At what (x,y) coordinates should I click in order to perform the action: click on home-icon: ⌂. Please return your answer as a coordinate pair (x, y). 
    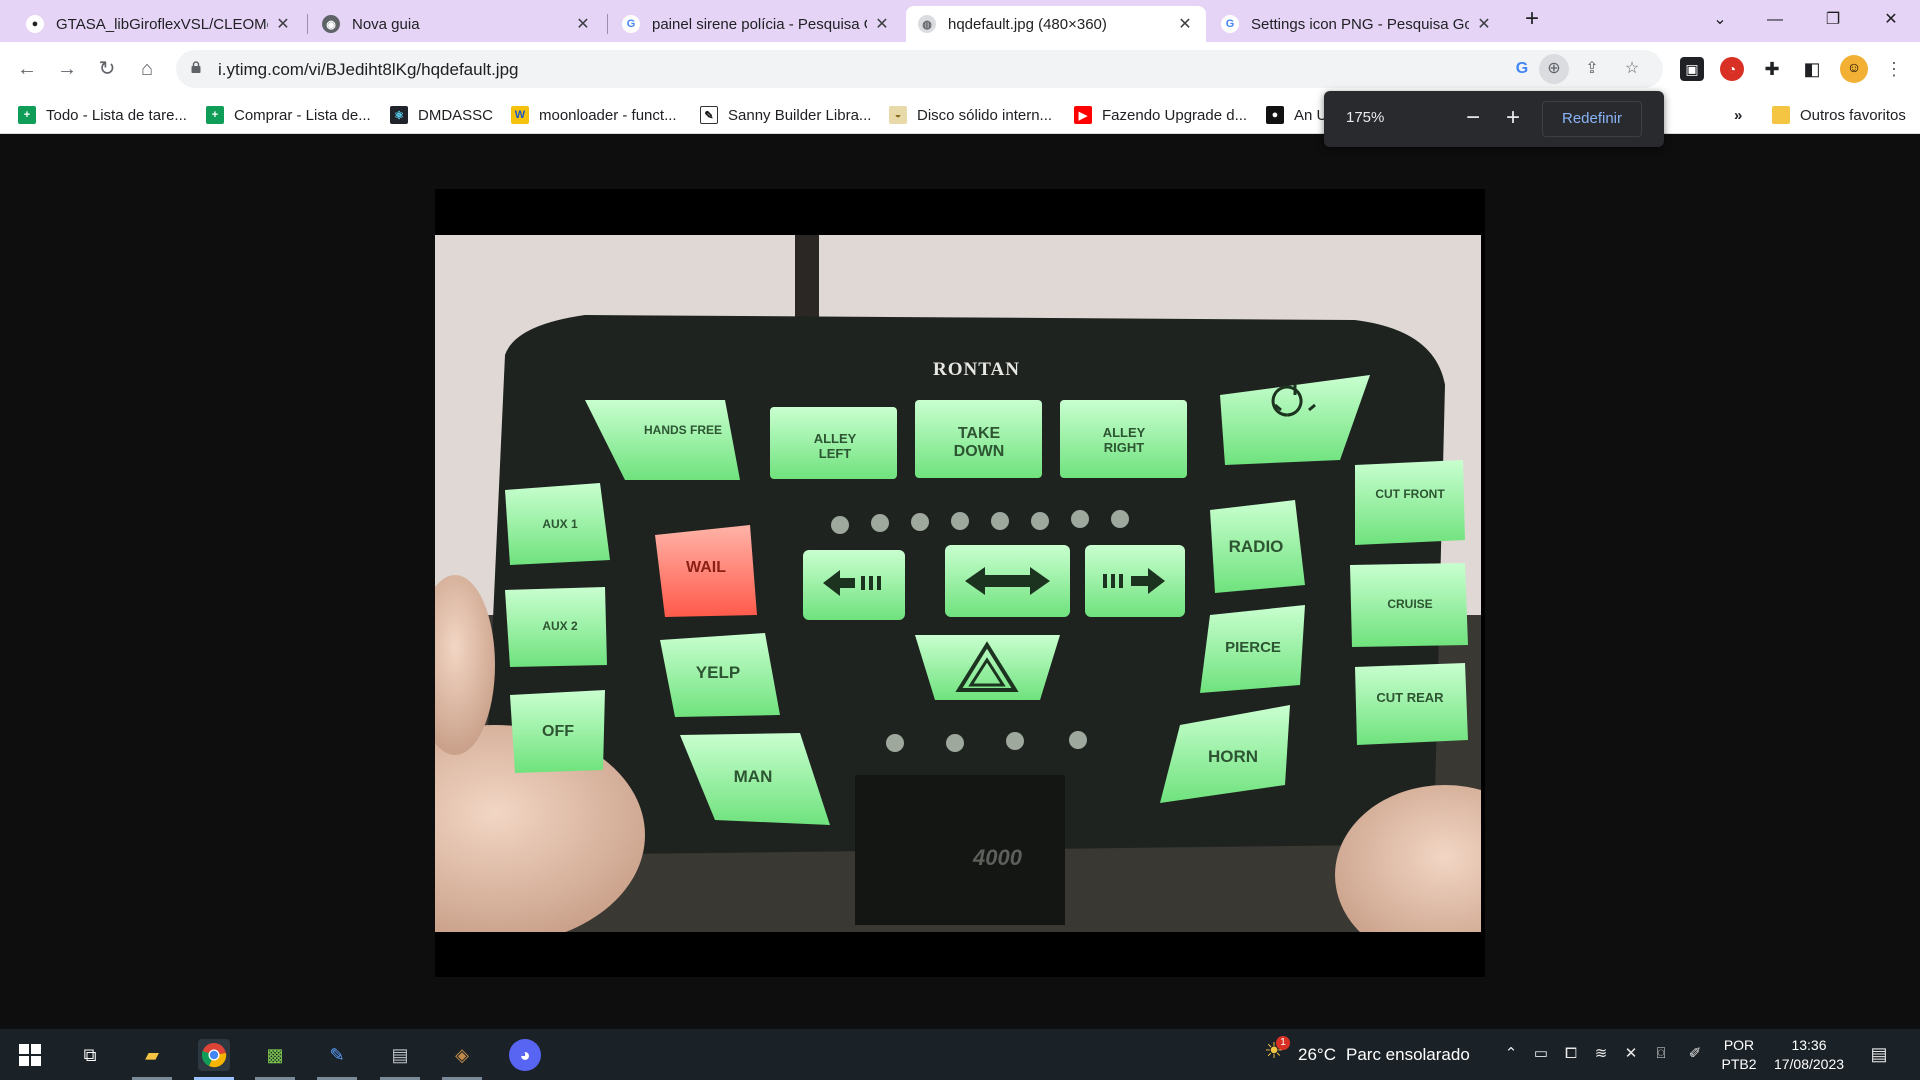
    Looking at the image, I should click on (147, 69).